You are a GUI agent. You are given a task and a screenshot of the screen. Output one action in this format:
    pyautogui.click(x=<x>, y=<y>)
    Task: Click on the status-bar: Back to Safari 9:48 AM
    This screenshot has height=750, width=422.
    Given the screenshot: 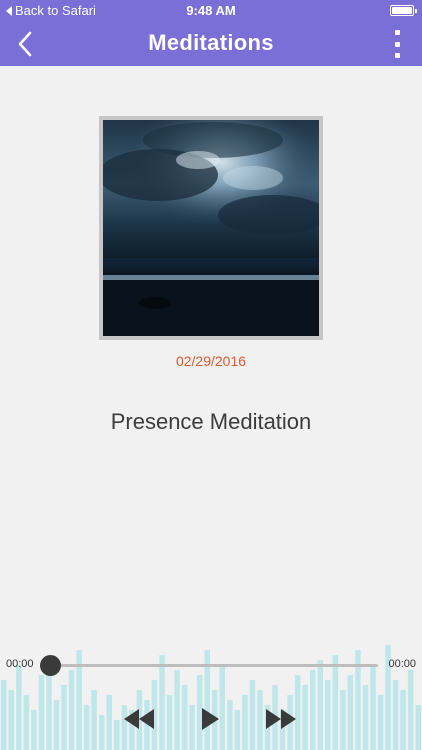 What is the action you would take?
    pyautogui.click(x=211, y=11)
    